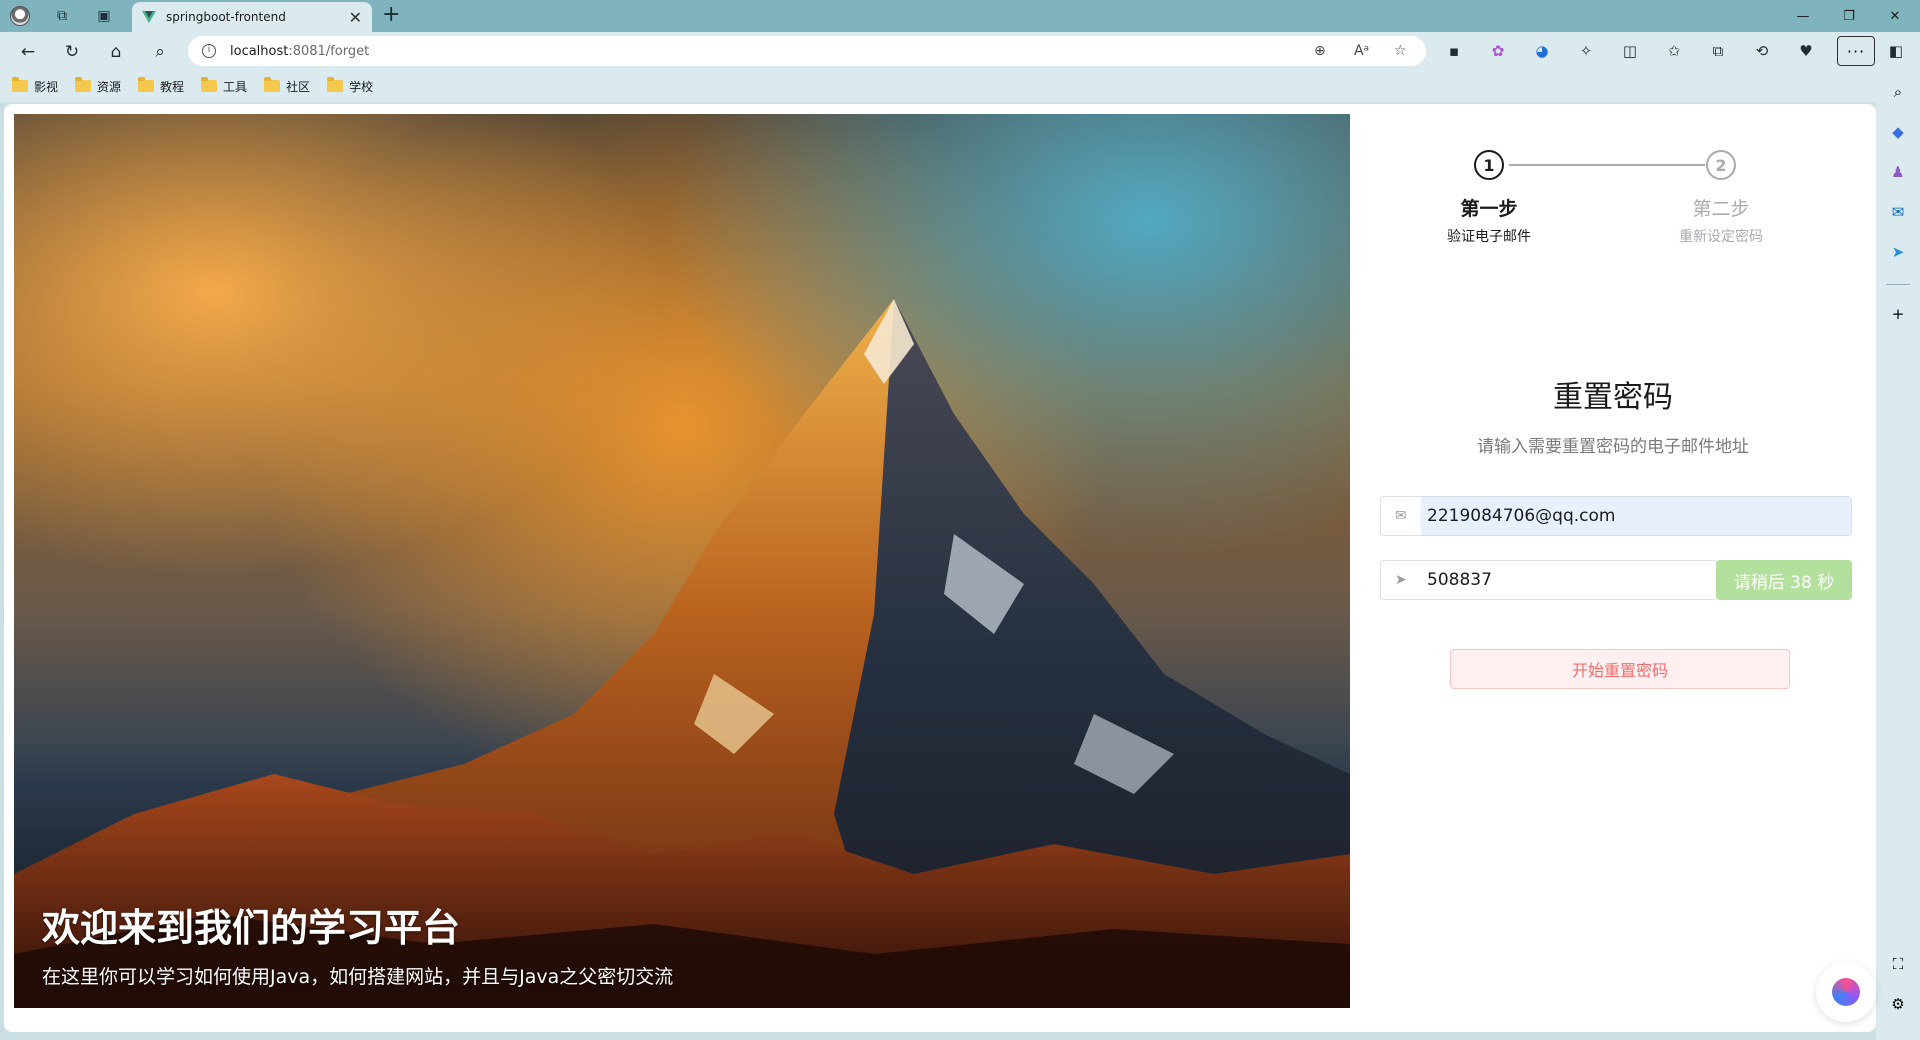 The width and height of the screenshot is (1920, 1040). What do you see at coordinates (1320, 51) in the screenshot?
I see `zoom-icon: ⊕` at bounding box center [1320, 51].